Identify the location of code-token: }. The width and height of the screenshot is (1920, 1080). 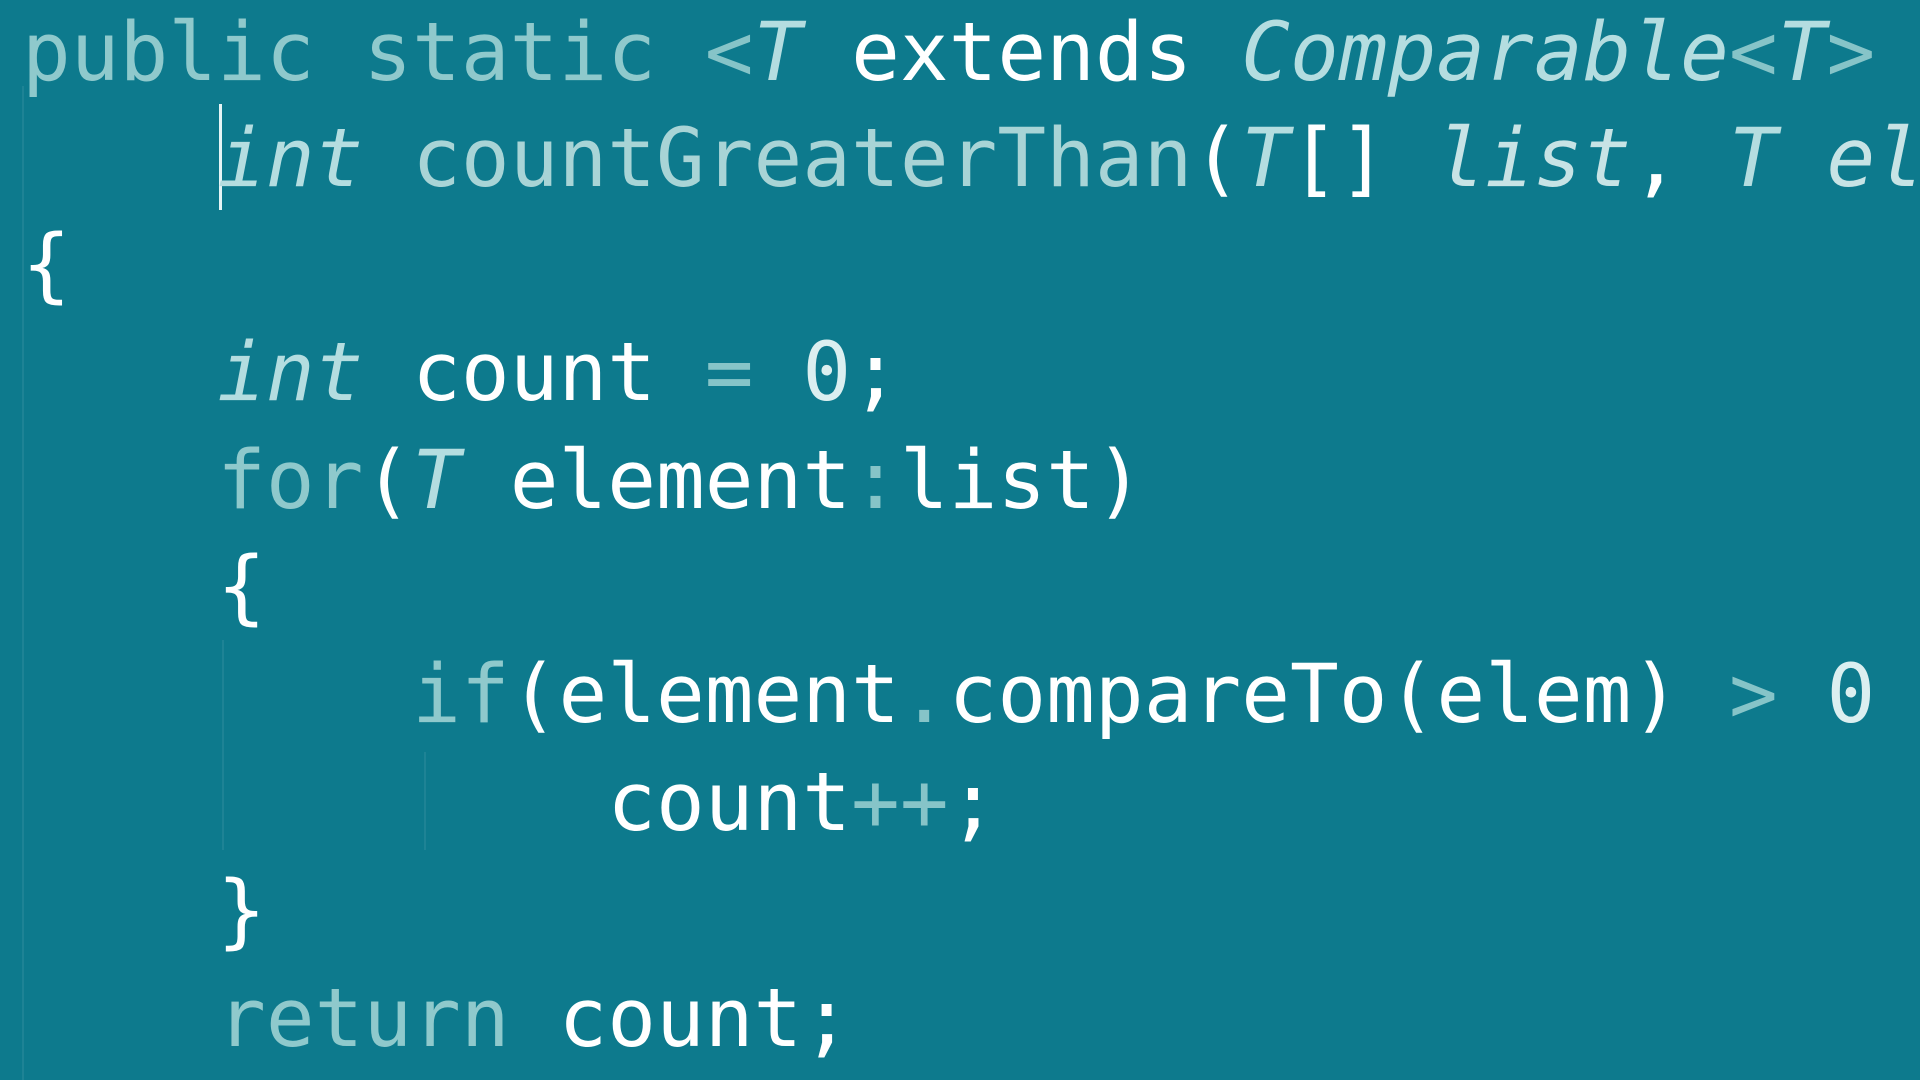
(241, 911).